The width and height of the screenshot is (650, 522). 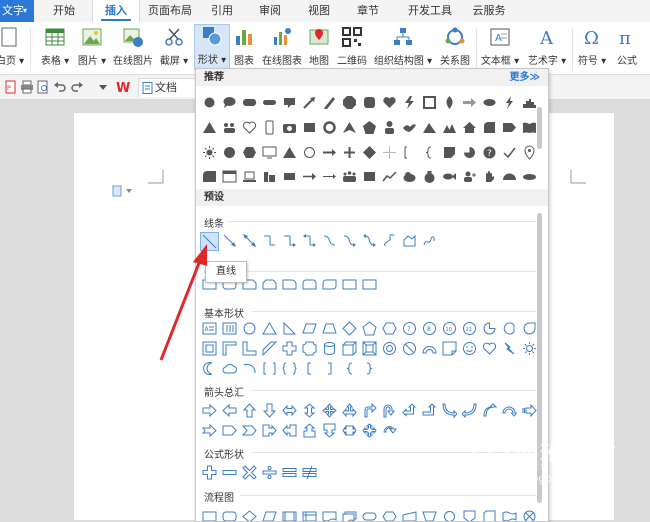 What do you see at coordinates (319, 11) in the screenshot?
I see `tab-view: 视图` at bounding box center [319, 11].